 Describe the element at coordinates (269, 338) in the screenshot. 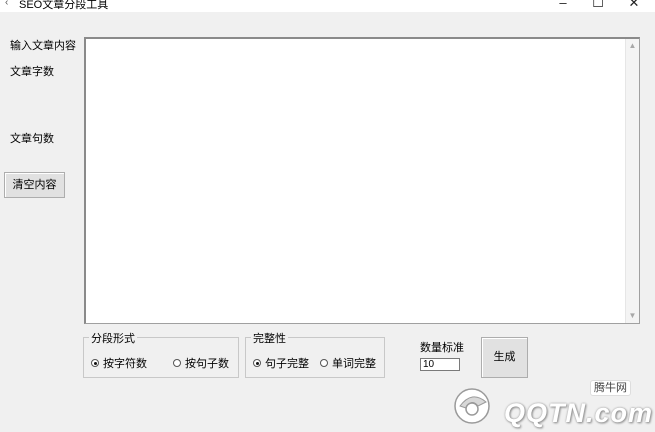

I see `completeness-title: 完整性` at that location.